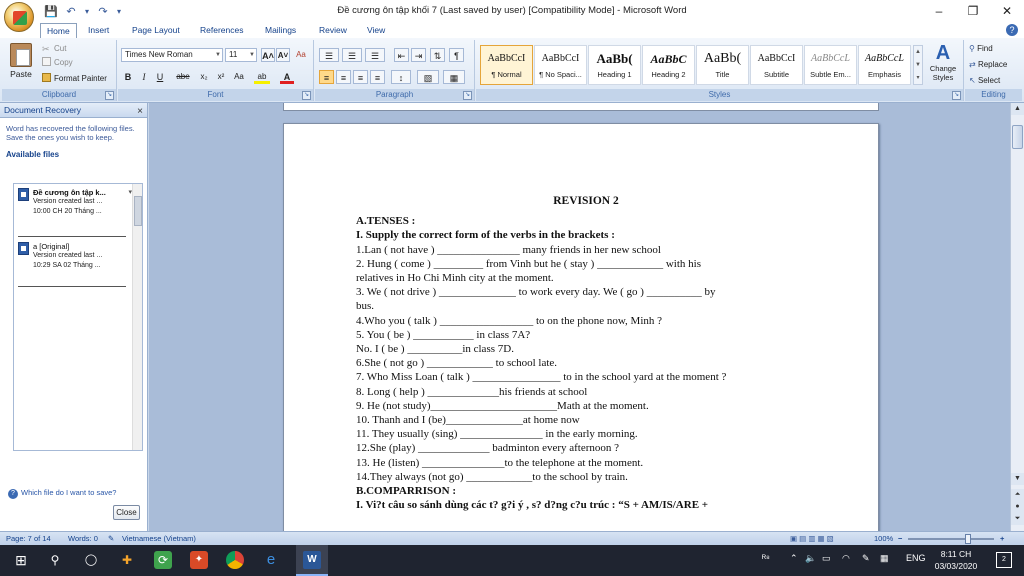  Describe the element at coordinates (183, 77) in the screenshot. I see `strikethrough-button: abe` at that location.